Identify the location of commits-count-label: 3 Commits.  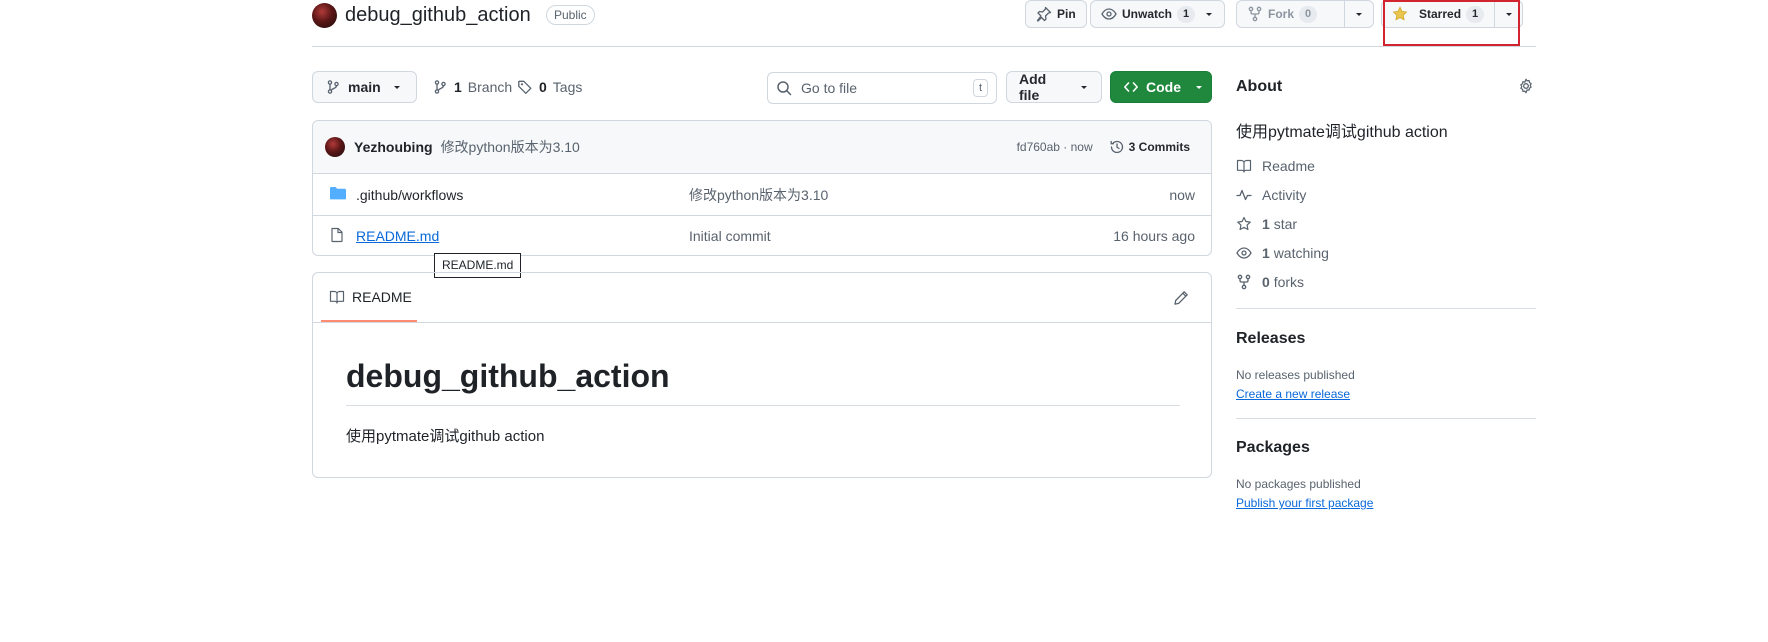
(1159, 147).